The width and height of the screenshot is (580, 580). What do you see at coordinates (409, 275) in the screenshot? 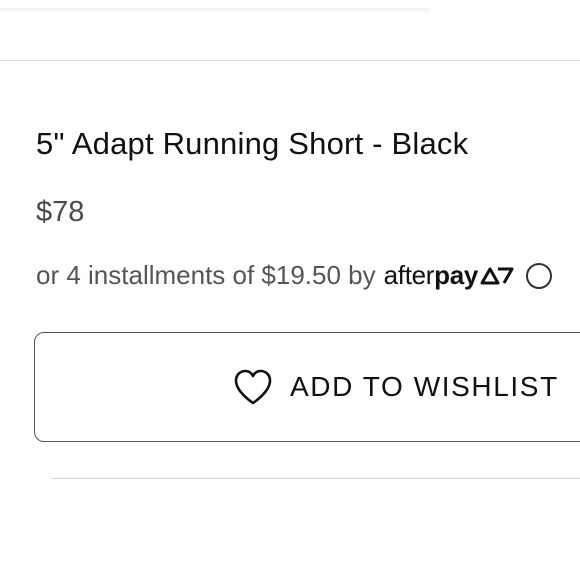
I see `afterpay-logo-after: after` at bounding box center [409, 275].